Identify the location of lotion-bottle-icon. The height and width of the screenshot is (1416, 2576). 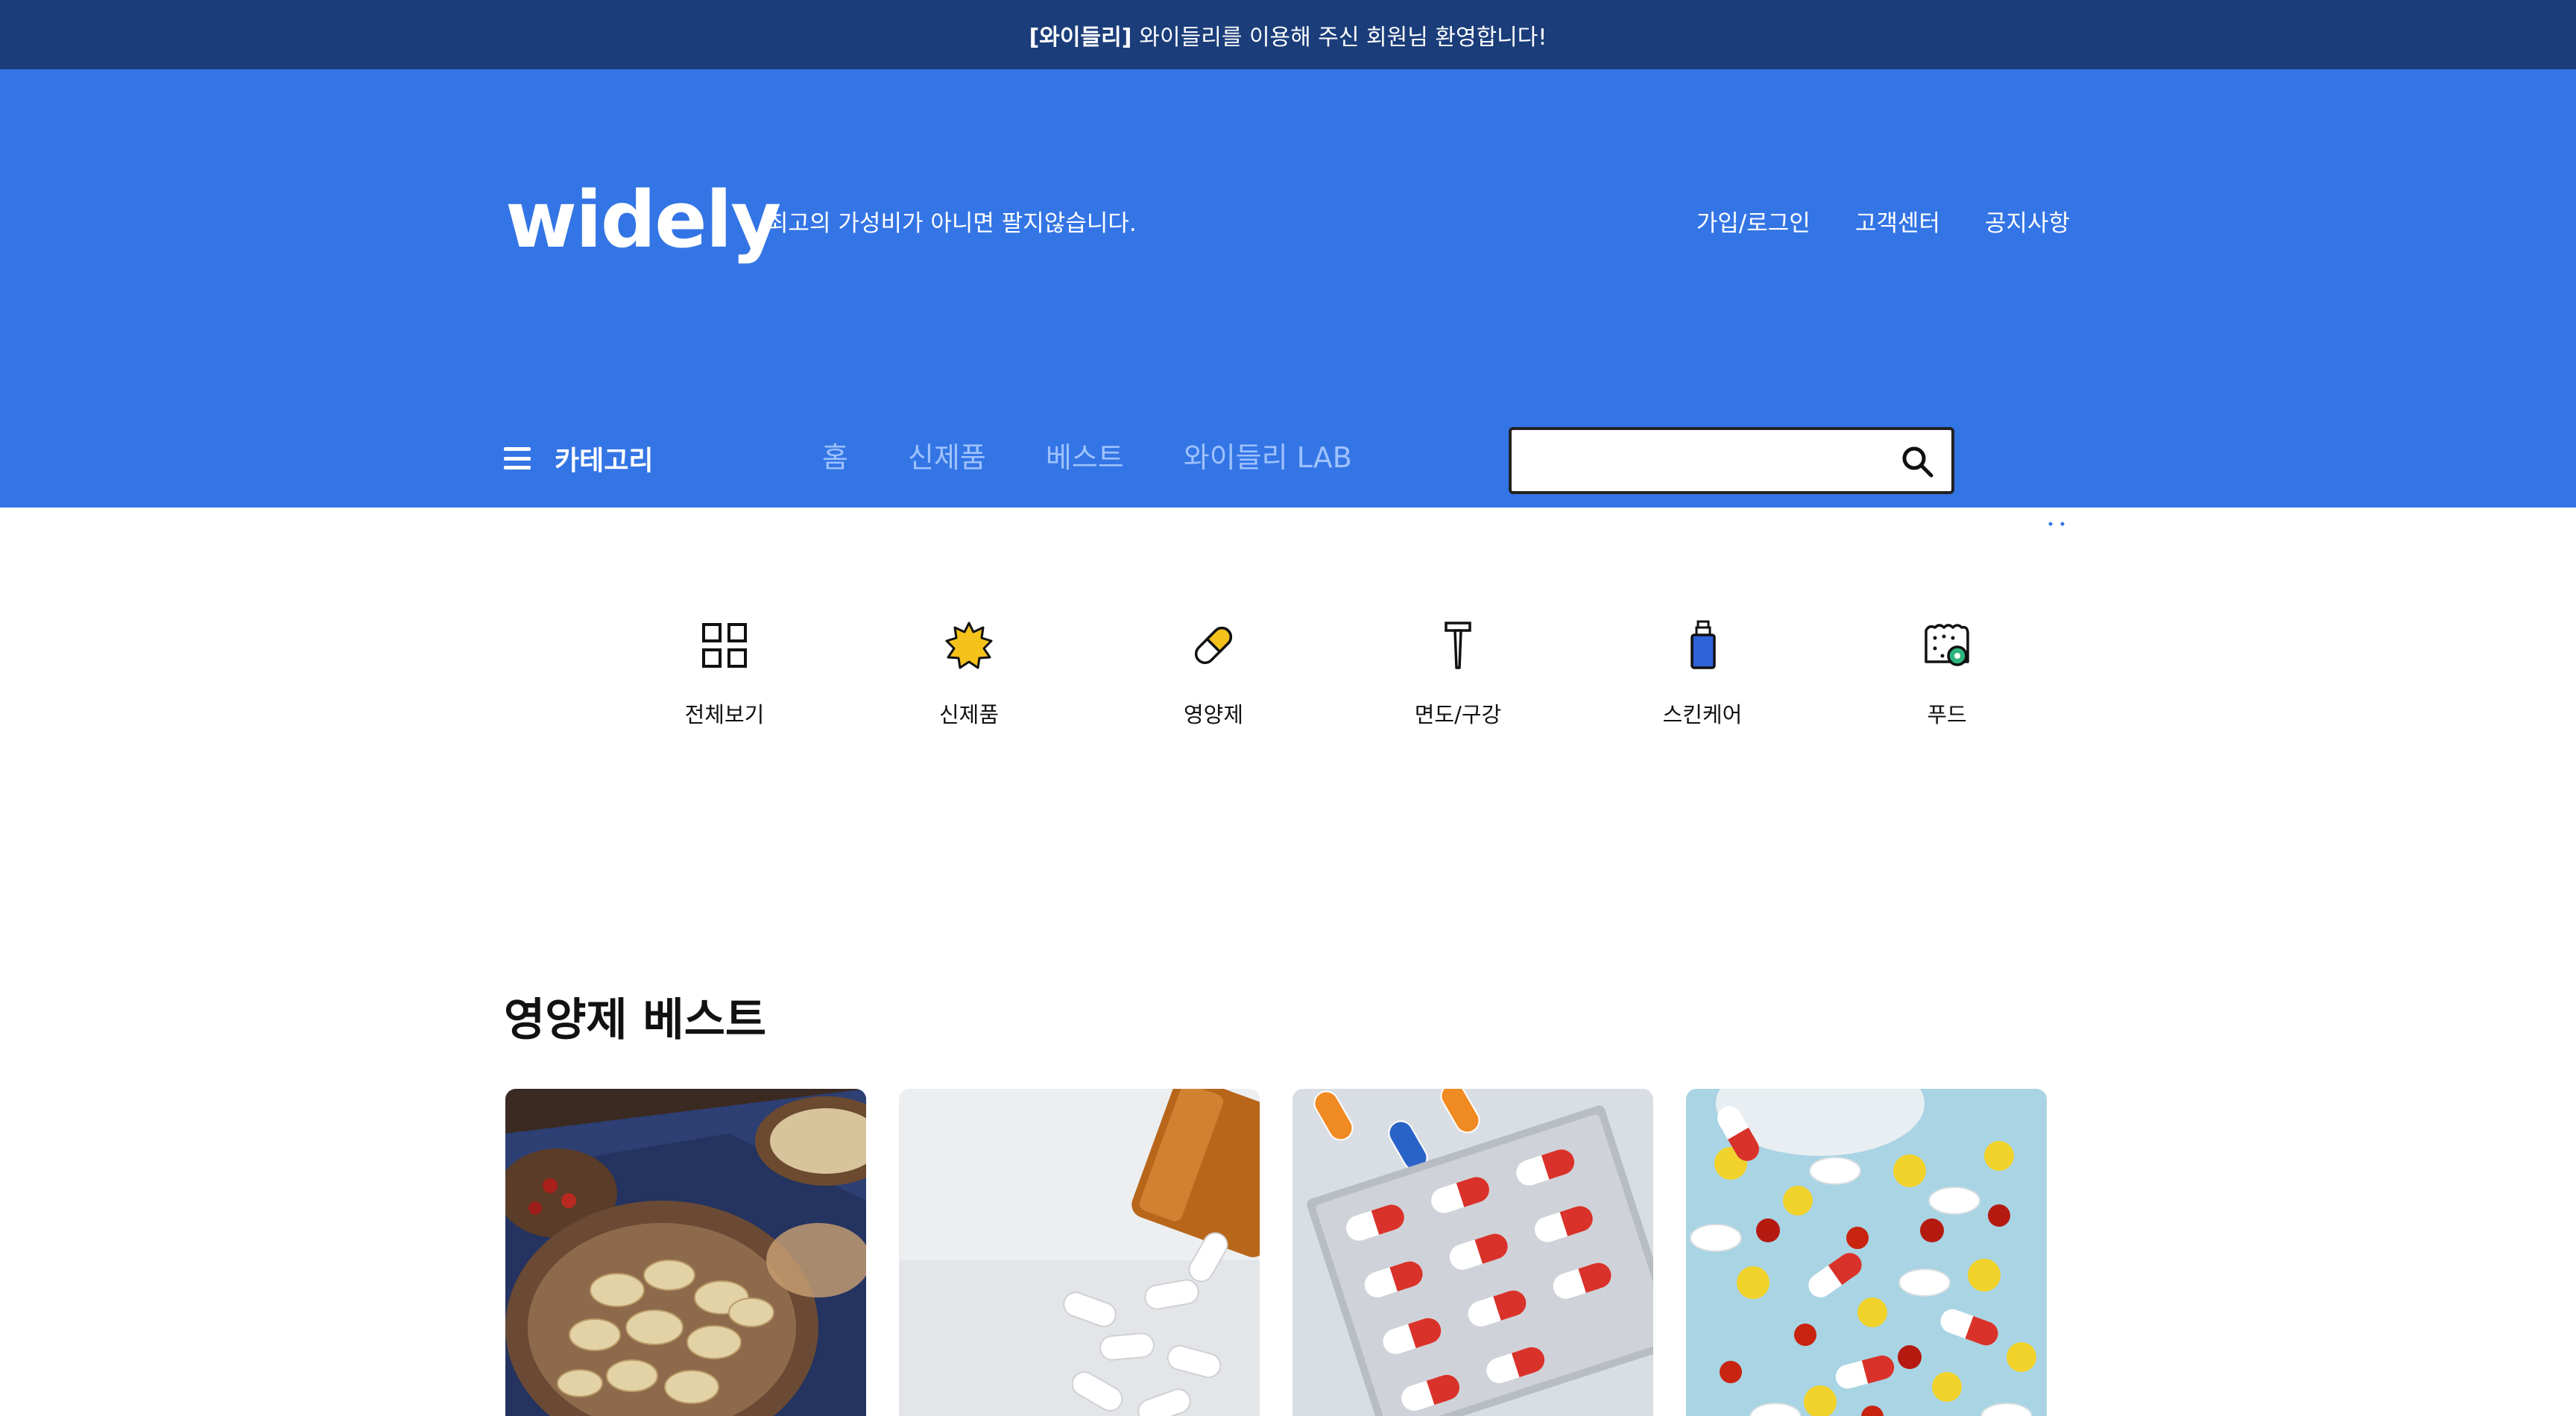
(1703, 644).